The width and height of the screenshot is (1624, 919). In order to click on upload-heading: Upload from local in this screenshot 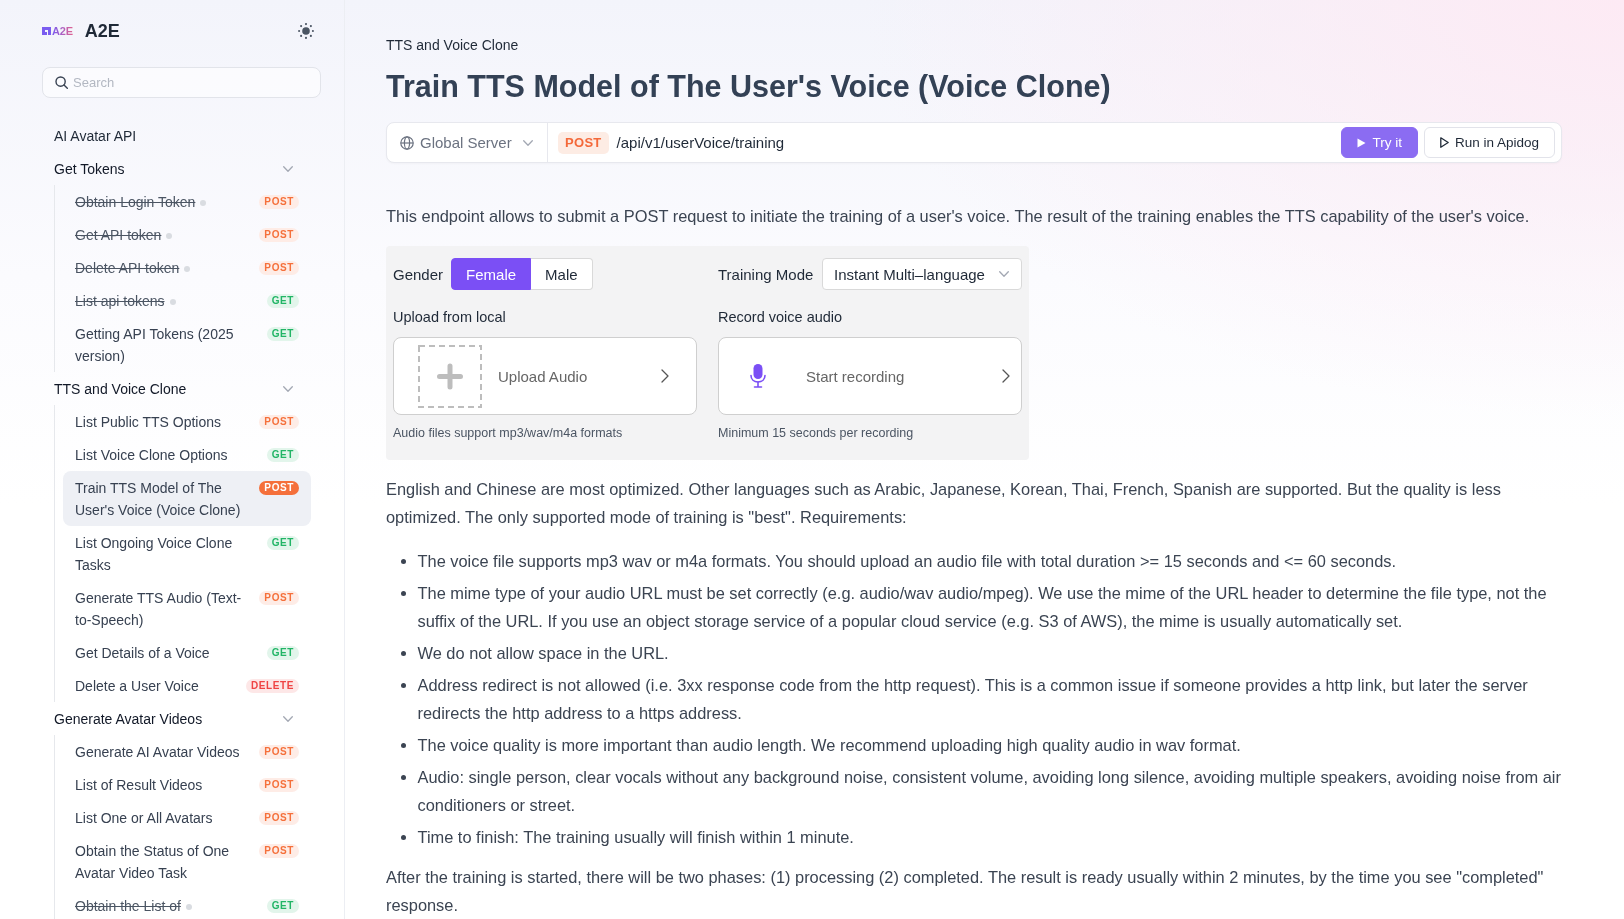, I will do `click(450, 317)`.